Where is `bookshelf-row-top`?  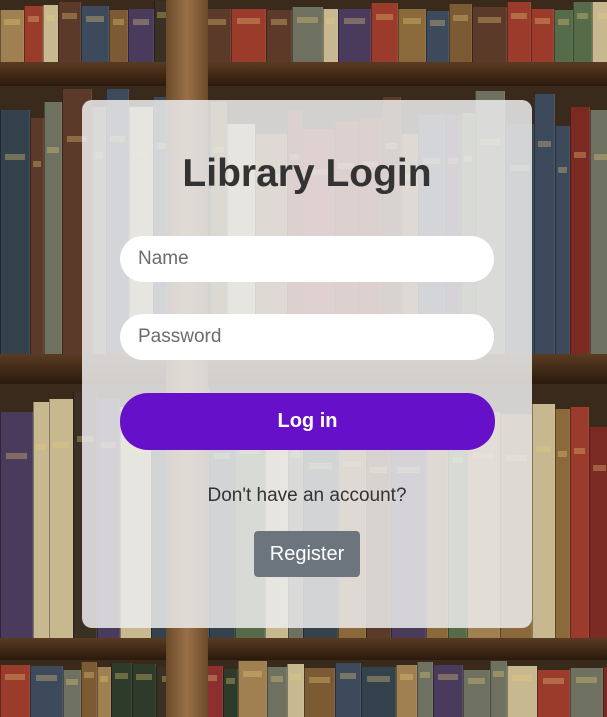
bookshelf-row-top is located at coordinates (303, 31).